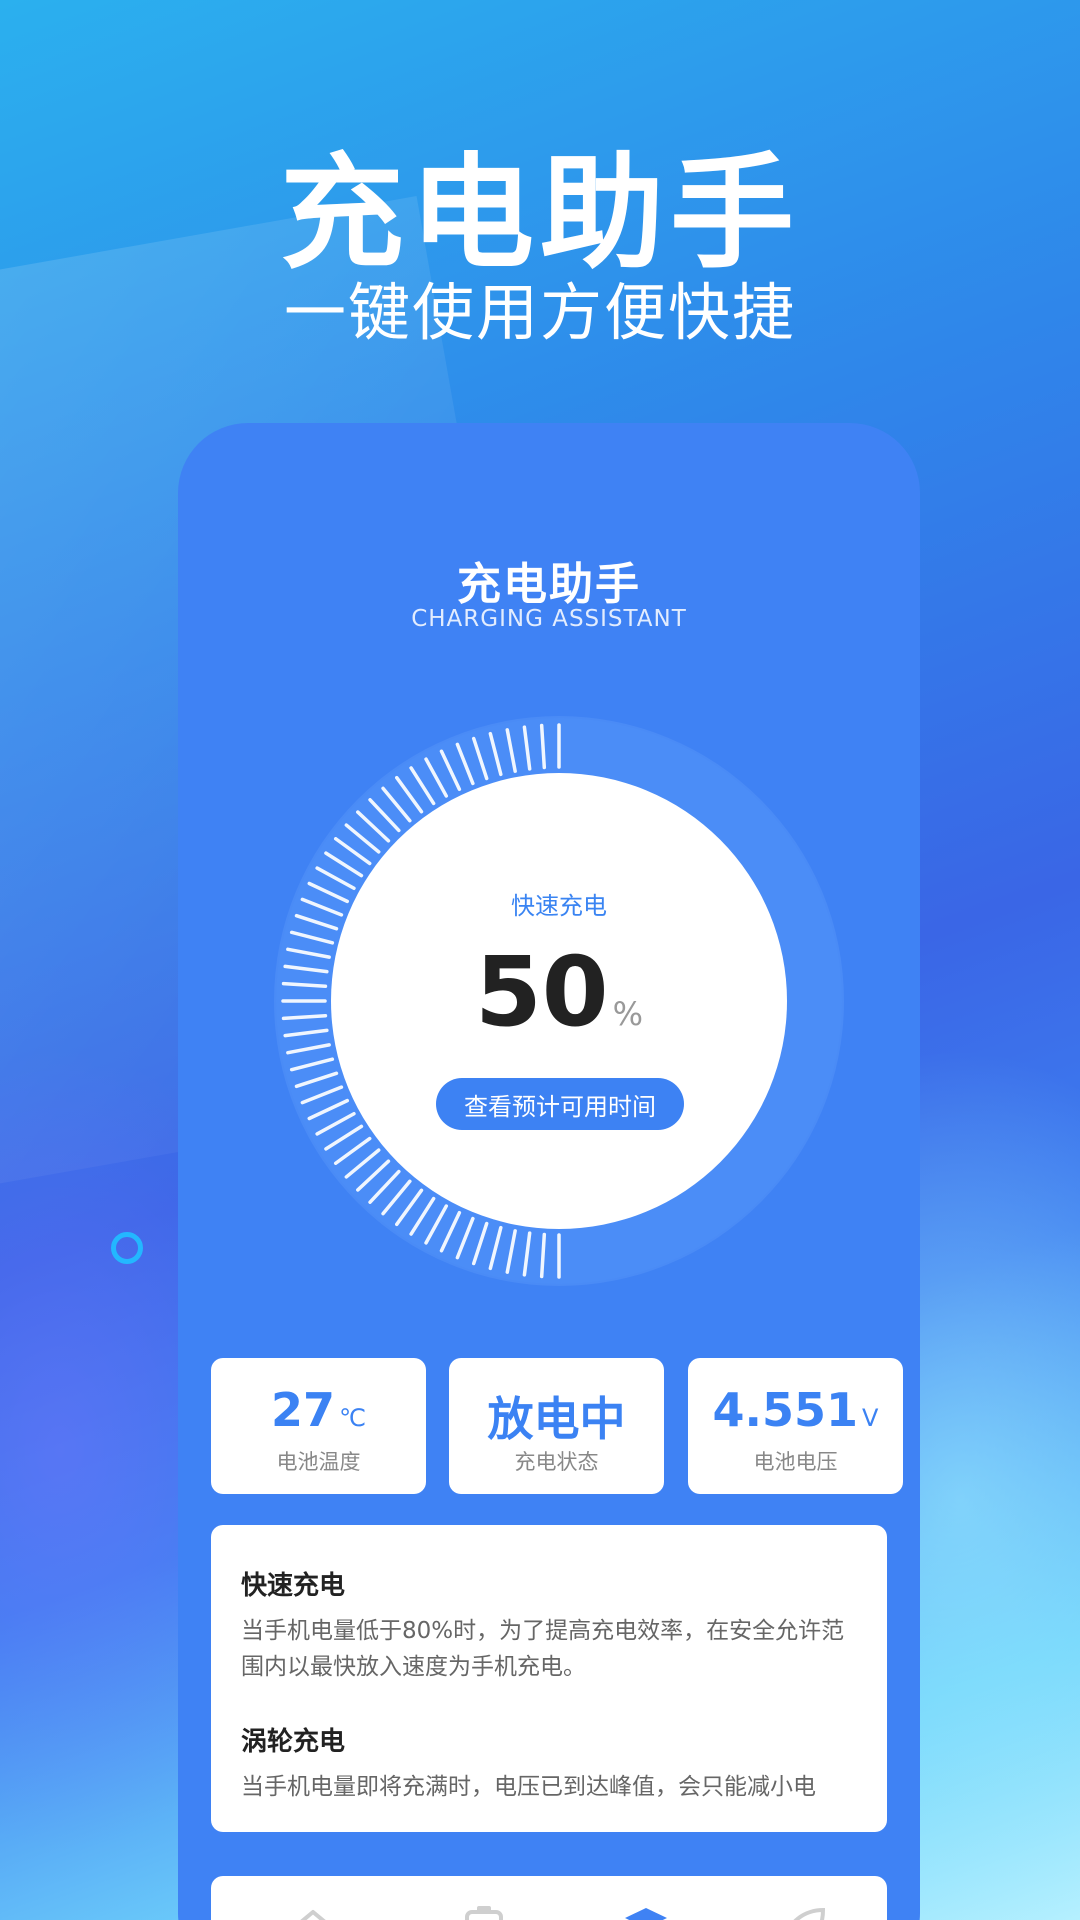 The image size is (1080, 1920). What do you see at coordinates (484, 1912) in the screenshot?
I see `battery-icon` at bounding box center [484, 1912].